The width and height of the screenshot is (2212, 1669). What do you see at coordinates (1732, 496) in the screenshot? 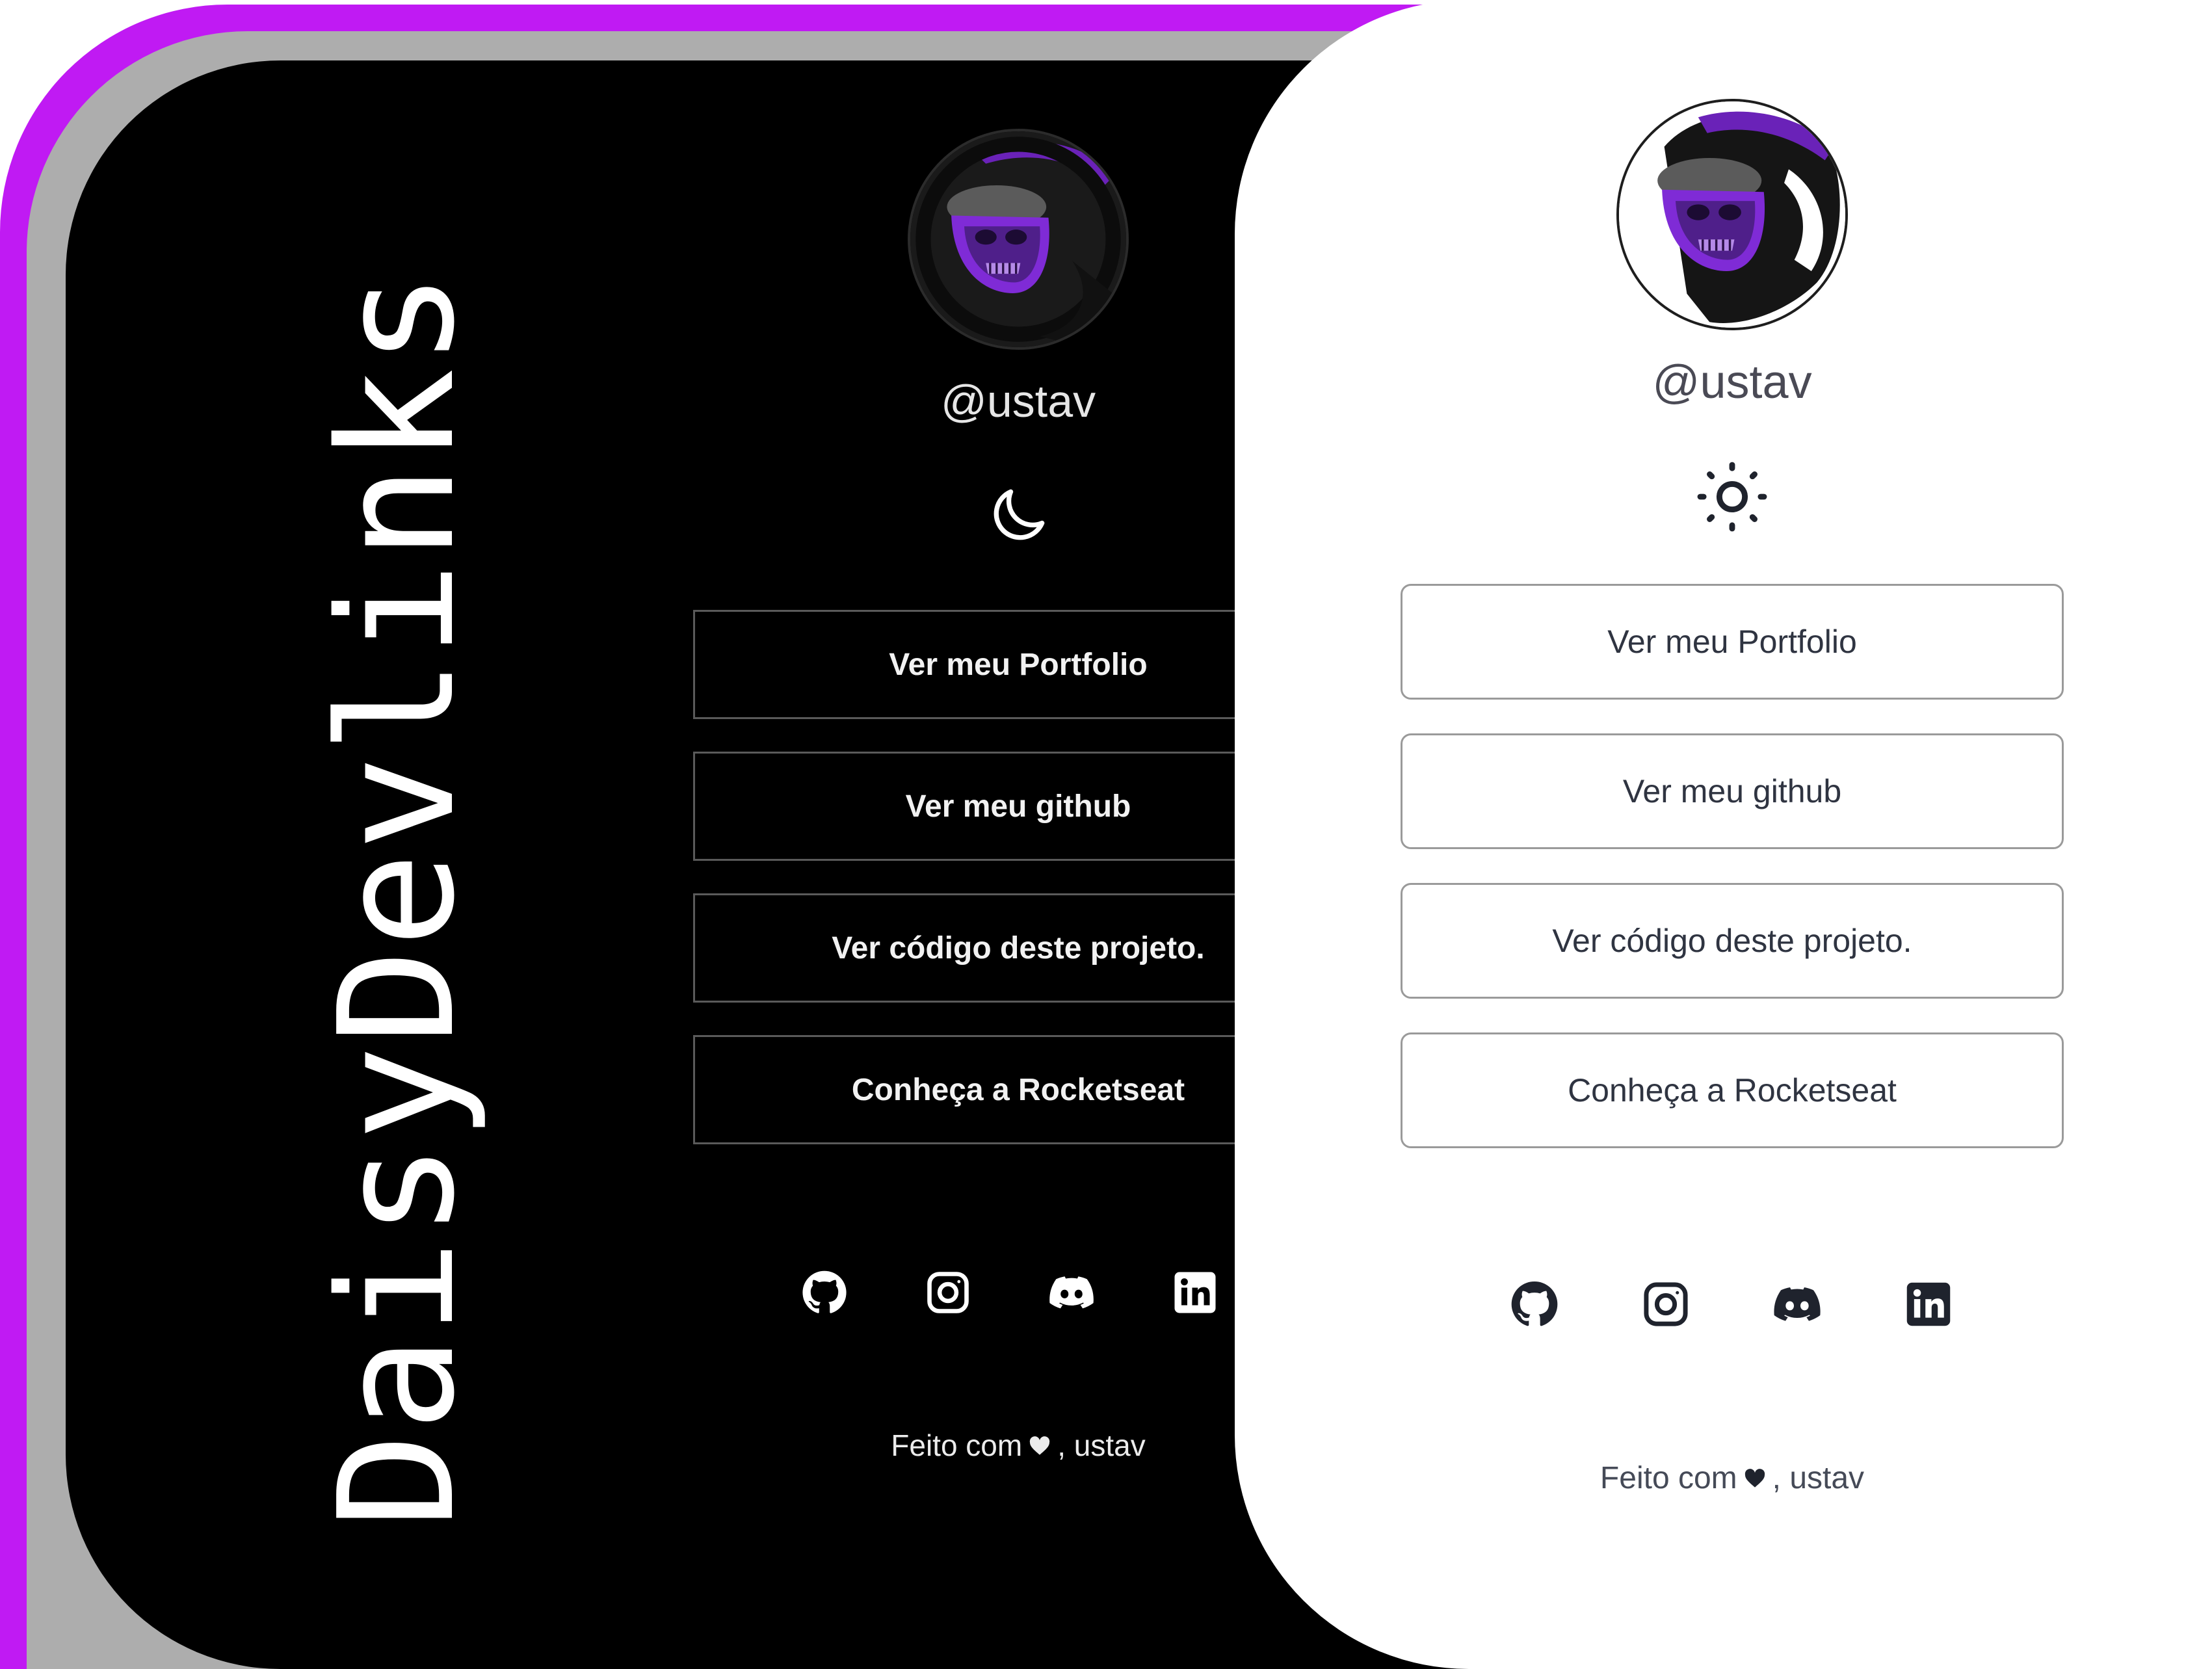
I see `sun-icon` at bounding box center [1732, 496].